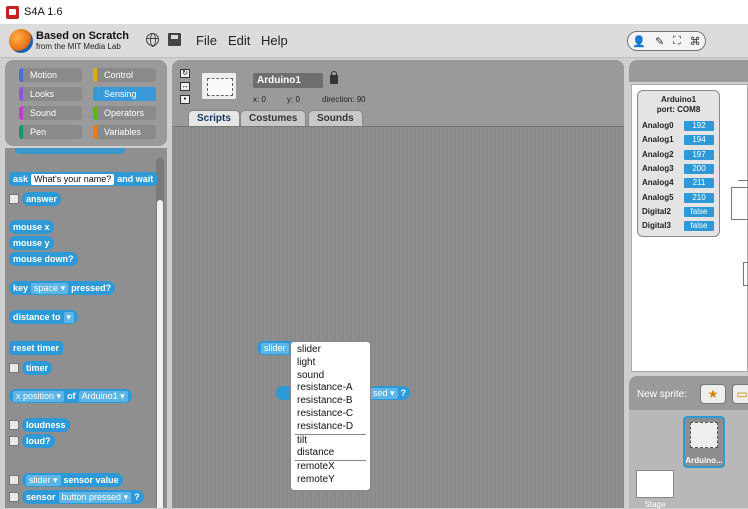 Image resolution: width=748 pixels, height=509 pixels. I want to click on lock-icon, so click(334, 77).